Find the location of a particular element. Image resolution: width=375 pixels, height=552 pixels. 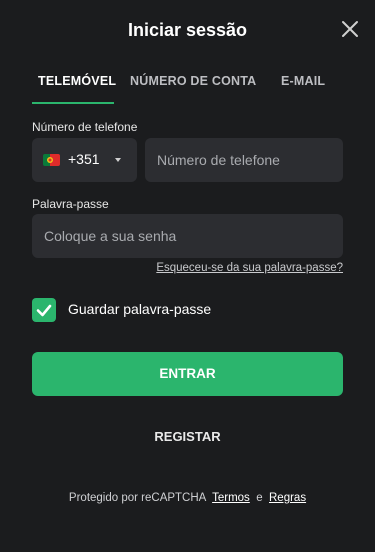

recaptcha-text: Protegido por reCAPTCHA is located at coordinates (137, 498).